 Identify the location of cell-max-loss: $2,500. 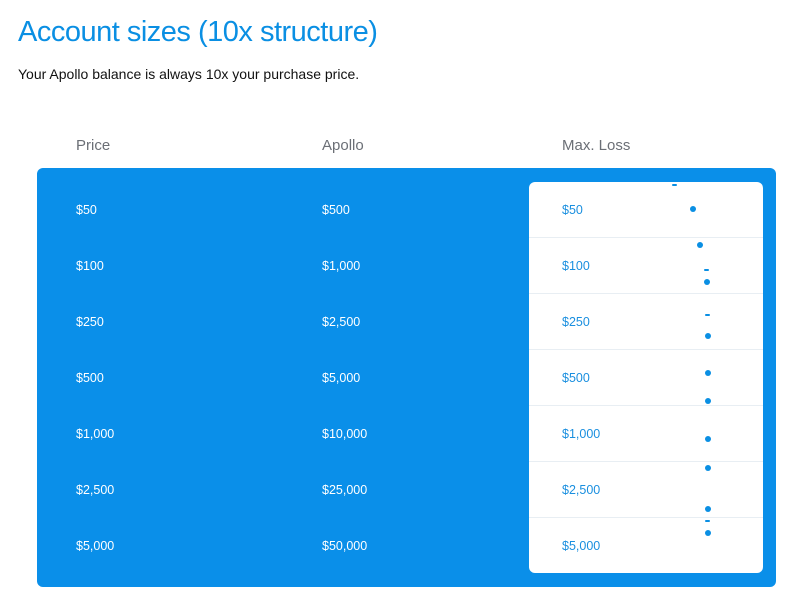
(581, 490).